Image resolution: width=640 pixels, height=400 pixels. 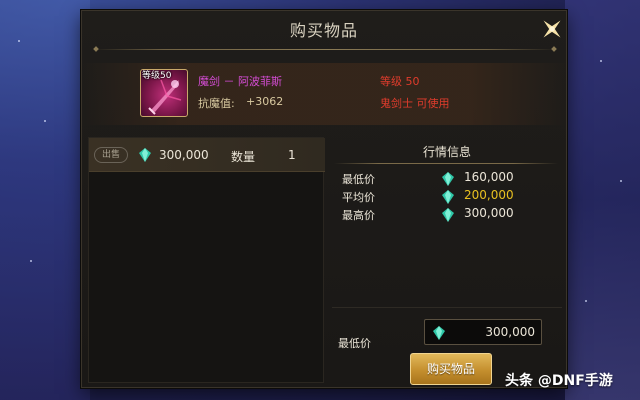 I want to click on highest-price-label: 最高价, so click(x=358, y=215).